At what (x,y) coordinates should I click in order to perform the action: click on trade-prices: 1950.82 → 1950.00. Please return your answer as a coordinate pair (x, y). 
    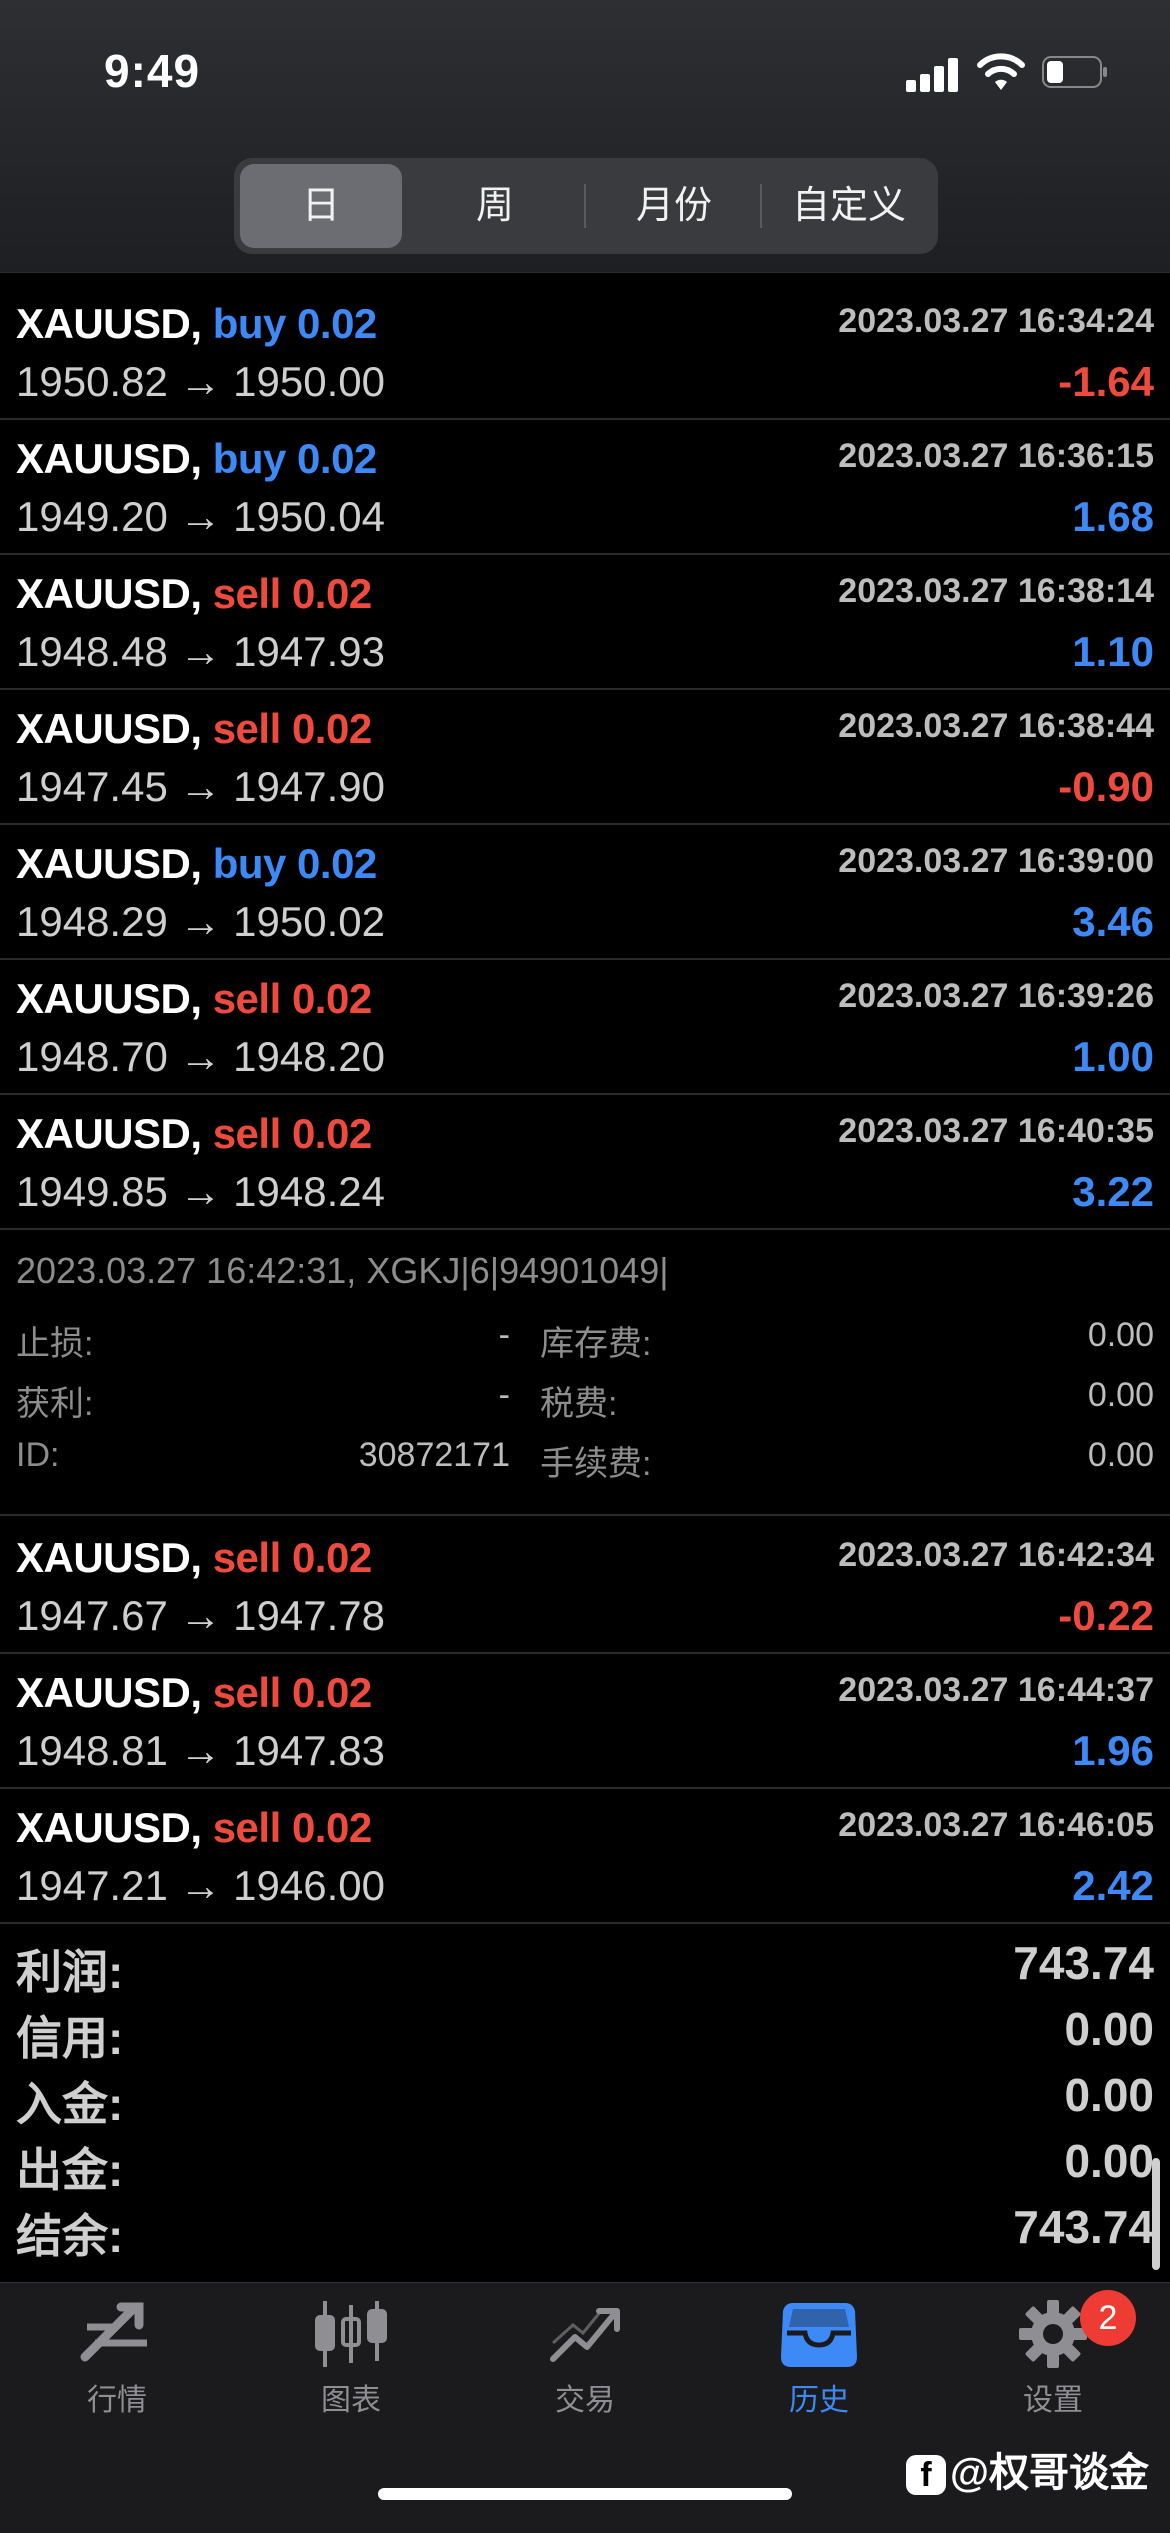
    Looking at the image, I should click on (200, 381).